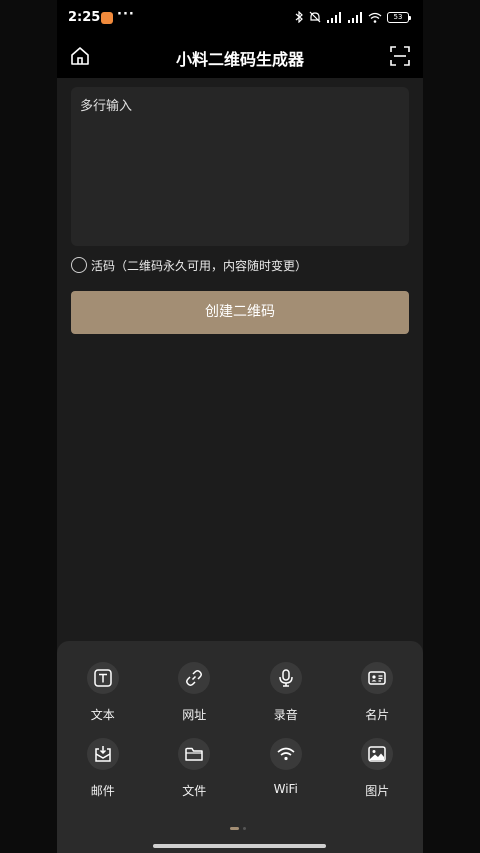 This screenshot has height=853, width=480. I want to click on bluetooth-icon, so click(299, 17).